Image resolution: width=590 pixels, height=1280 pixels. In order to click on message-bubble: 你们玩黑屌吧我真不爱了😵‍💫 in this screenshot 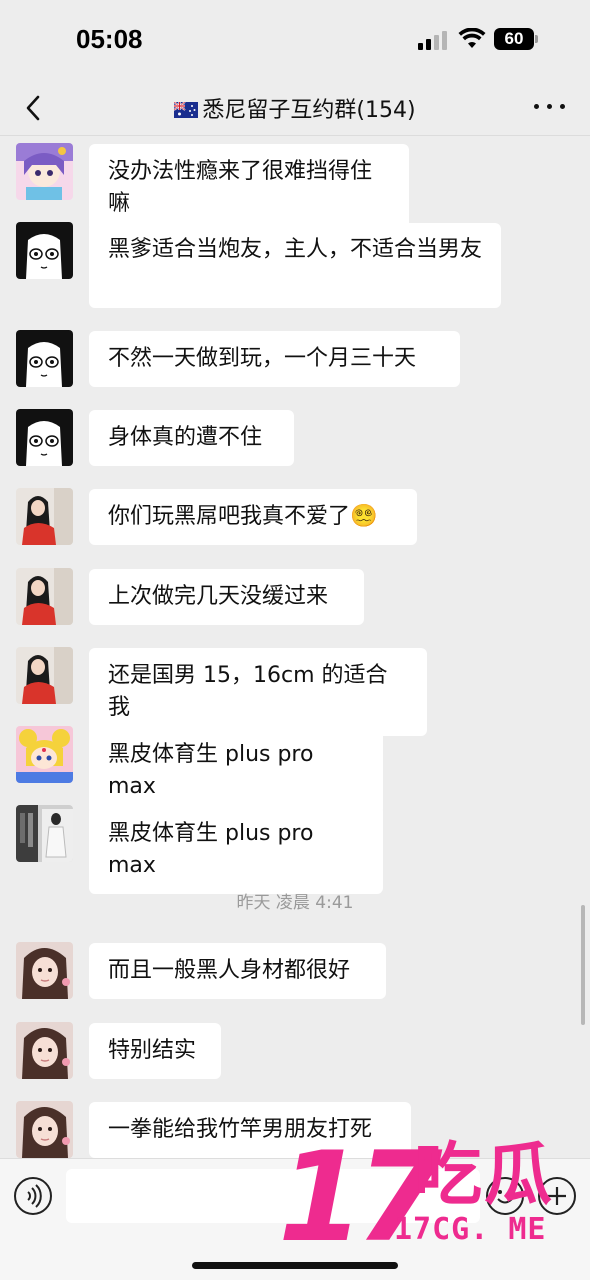, I will do `click(253, 517)`.